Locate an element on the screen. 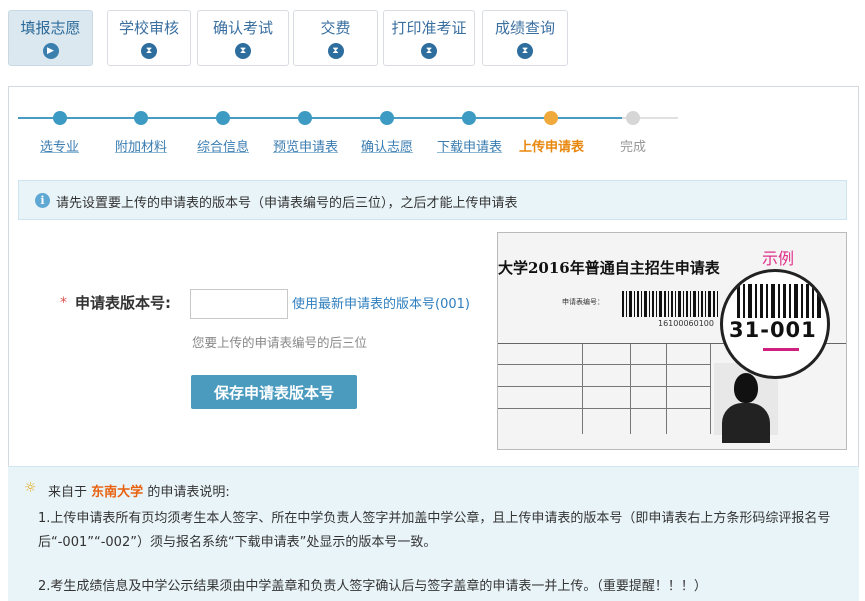  tab-school-review: 学校审核 ⧗ is located at coordinates (149, 38).